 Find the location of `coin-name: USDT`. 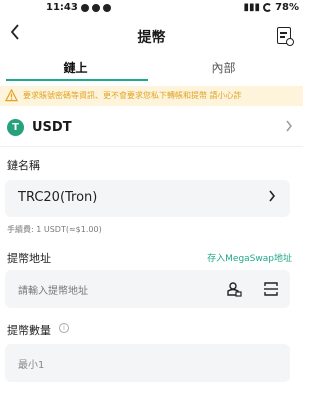

coin-name: USDT is located at coordinates (52, 127).